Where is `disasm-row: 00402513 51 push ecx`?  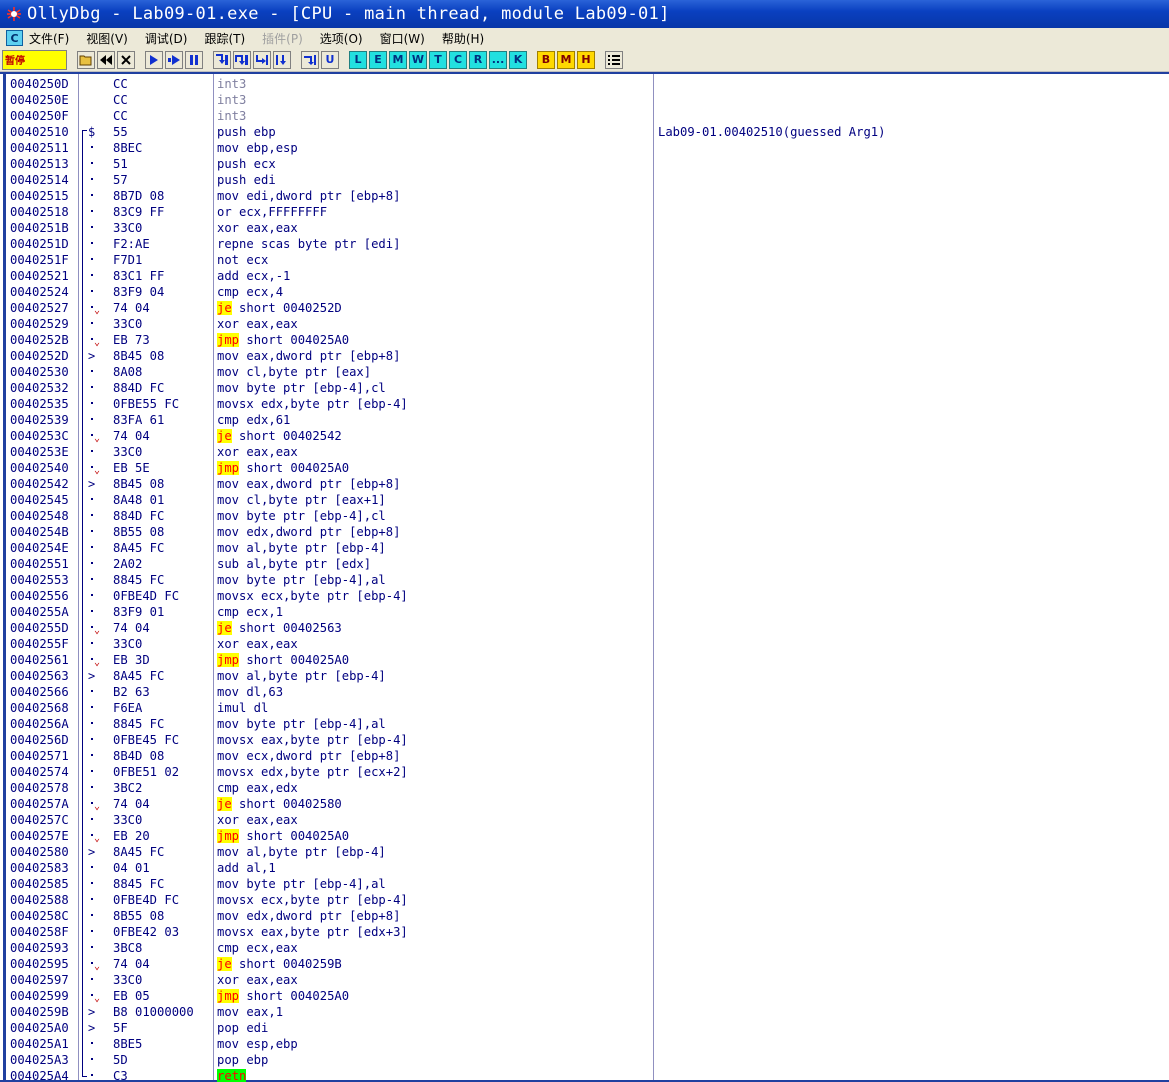
disasm-row: 00402513 51 push ecx is located at coordinates (584, 164).